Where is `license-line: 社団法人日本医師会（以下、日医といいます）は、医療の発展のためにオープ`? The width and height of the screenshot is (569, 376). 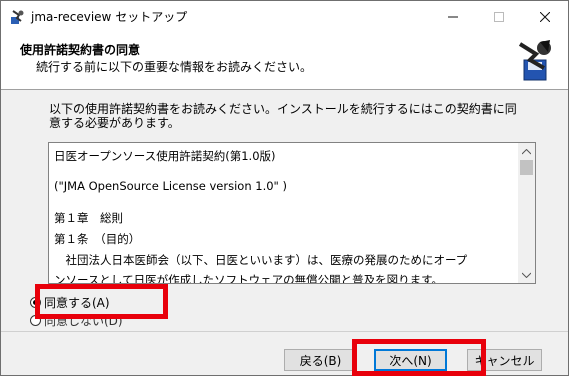 license-line: 社団法人日本医師会（以下、日医といいます）は、医療の発展のためにオープ is located at coordinates (261, 260).